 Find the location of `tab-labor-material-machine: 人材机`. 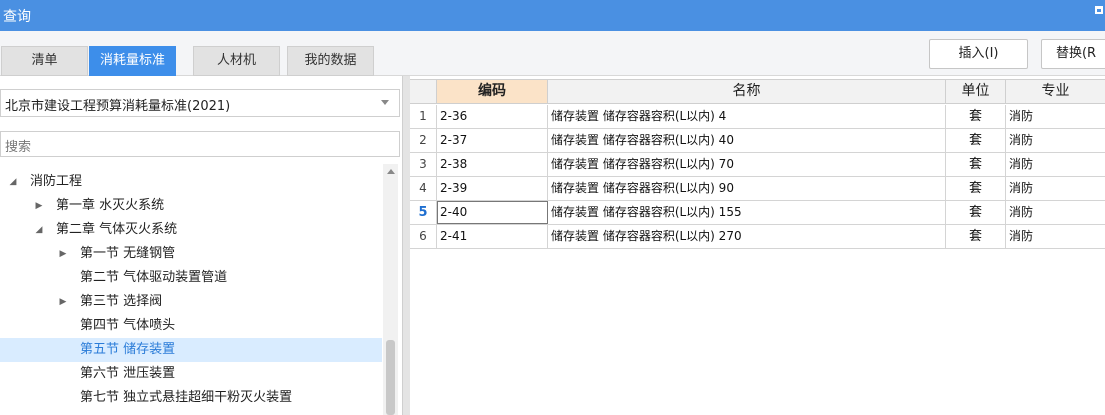

tab-labor-material-machine: 人材机 is located at coordinates (236, 61).